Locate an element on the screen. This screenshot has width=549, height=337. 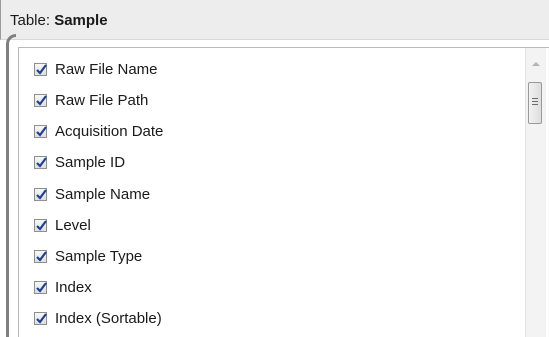
table-title: Table: Sample is located at coordinates (59, 20).